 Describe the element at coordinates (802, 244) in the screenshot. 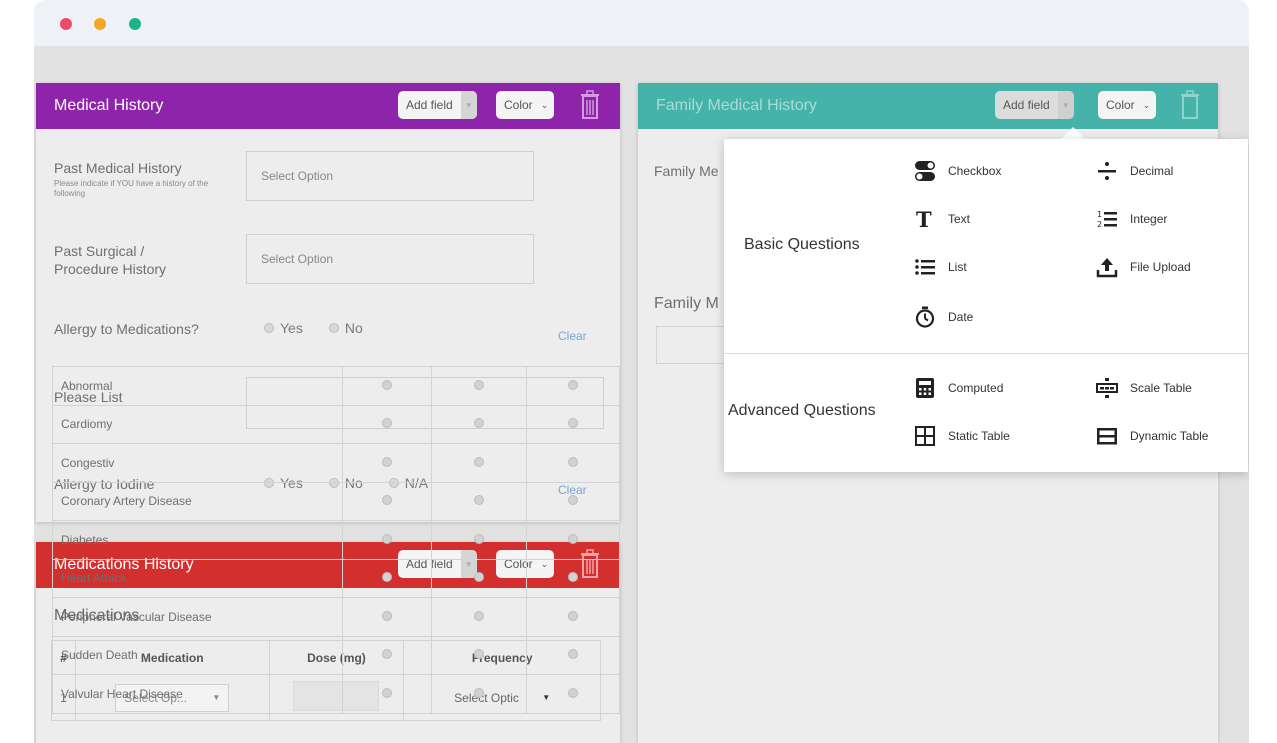

I see `basic-questions-title: Basic Questions` at that location.